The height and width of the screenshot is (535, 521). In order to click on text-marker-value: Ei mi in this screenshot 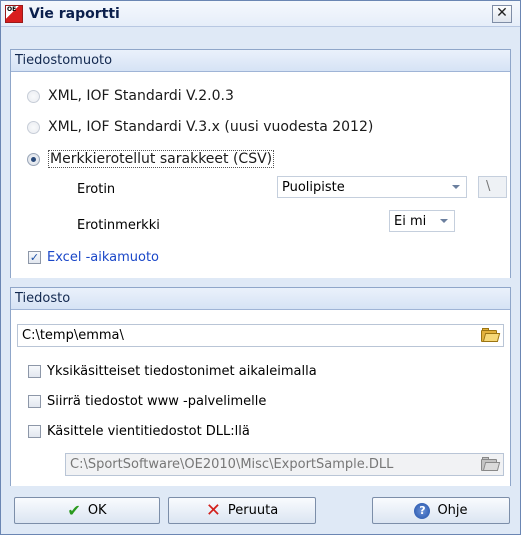, I will do `click(410, 221)`.